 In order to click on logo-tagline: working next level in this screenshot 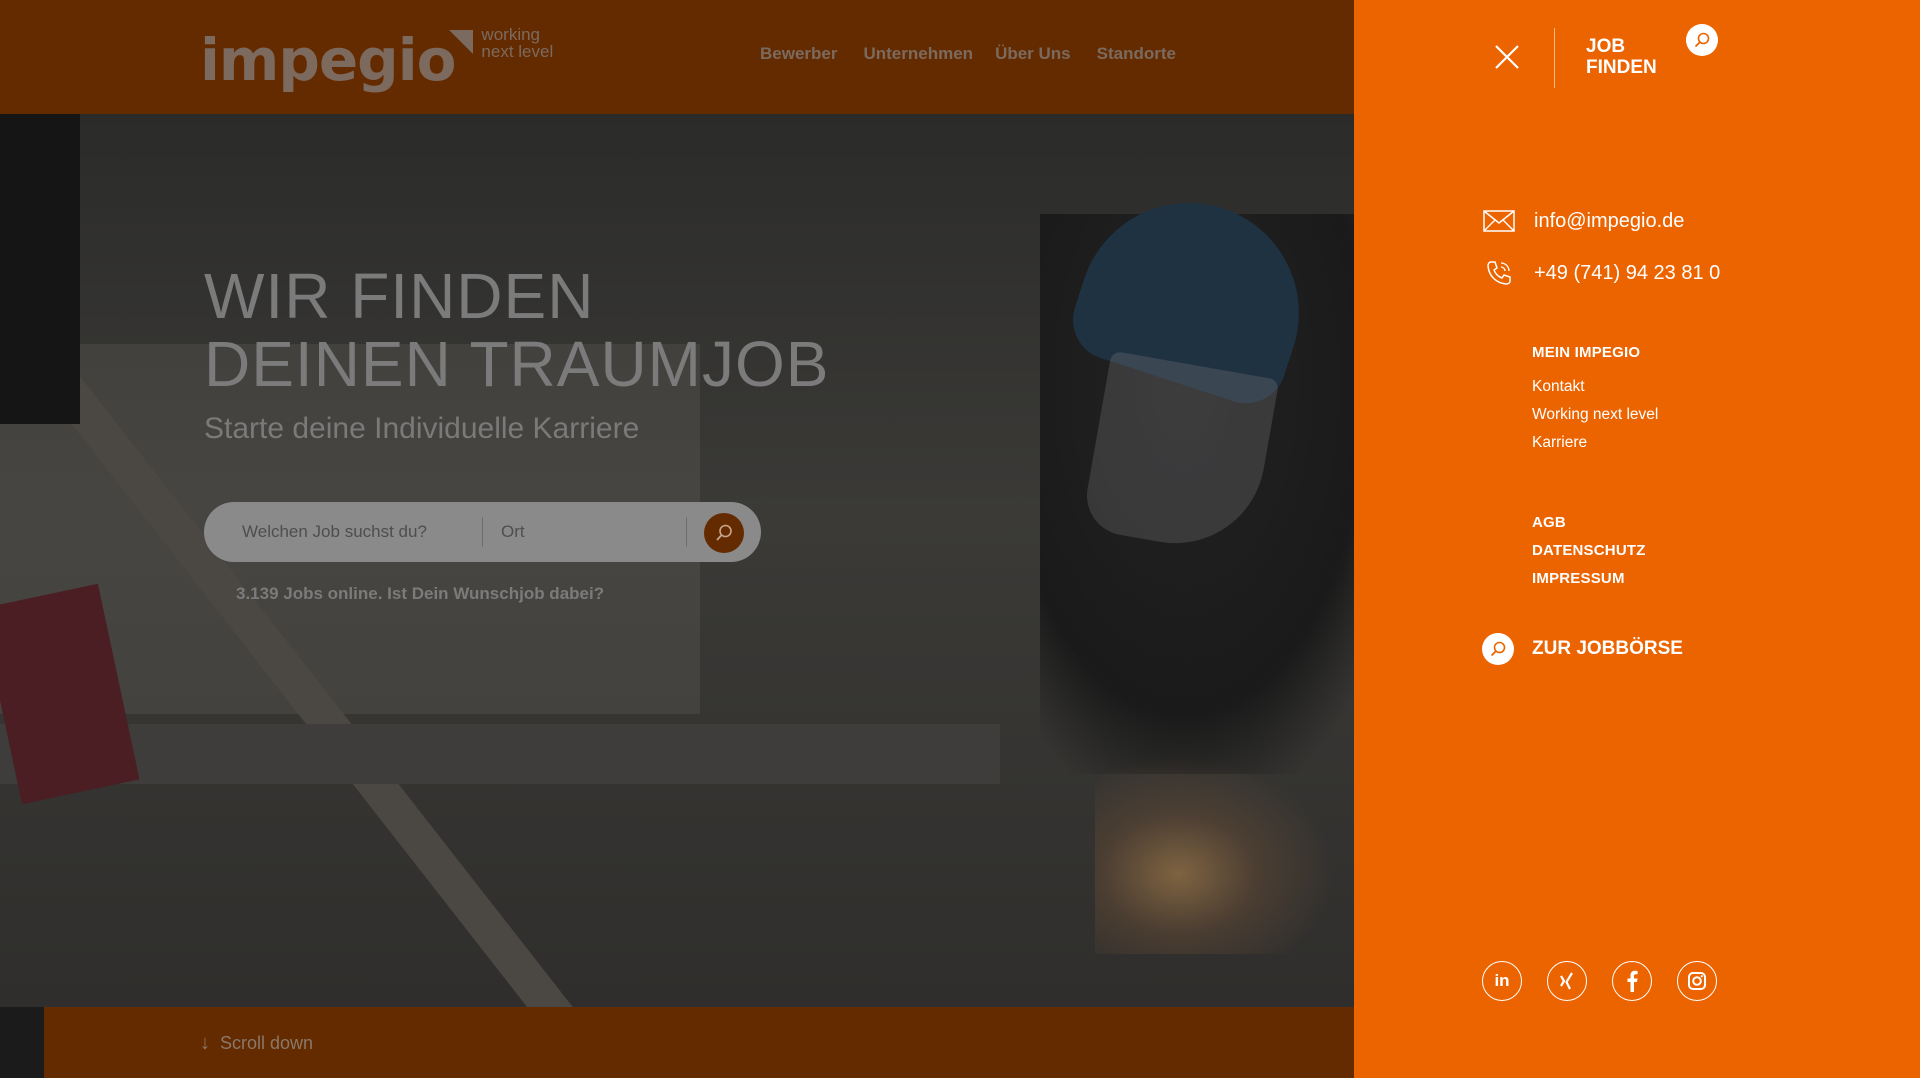, I will do `click(517, 43)`.